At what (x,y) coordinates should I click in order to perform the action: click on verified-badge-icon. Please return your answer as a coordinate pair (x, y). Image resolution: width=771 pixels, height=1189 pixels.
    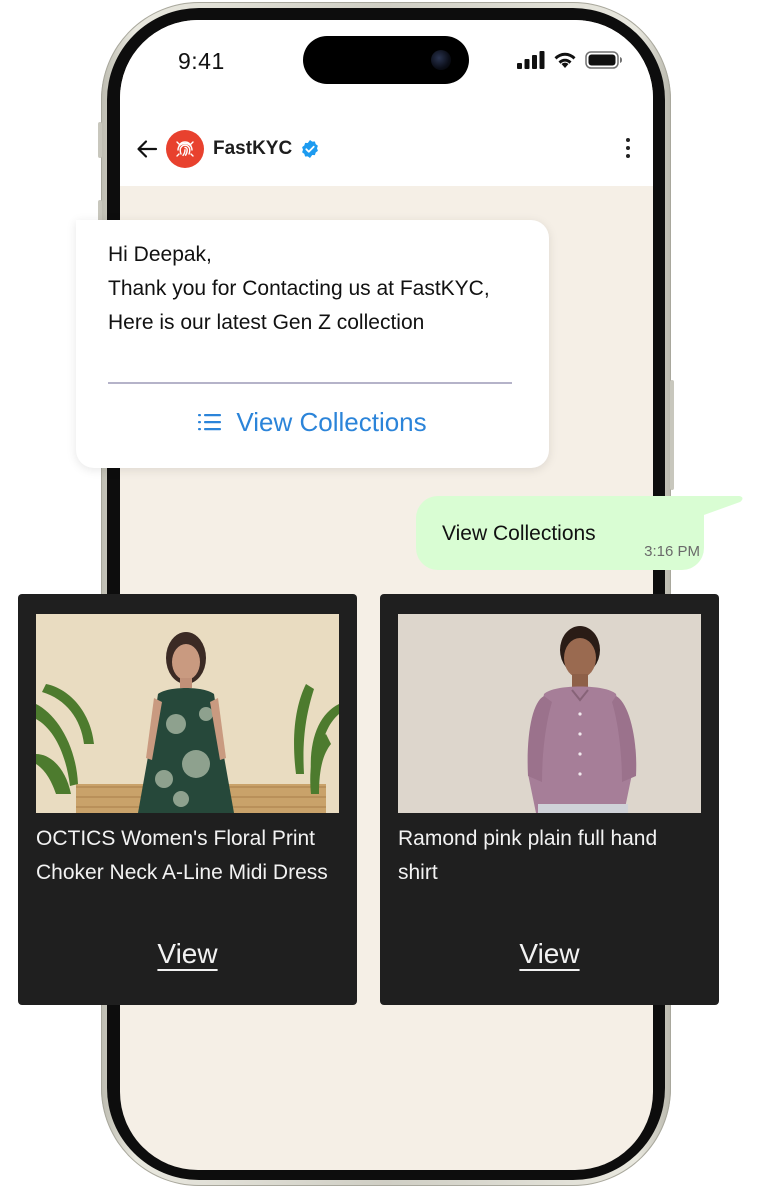
    Looking at the image, I should click on (310, 149).